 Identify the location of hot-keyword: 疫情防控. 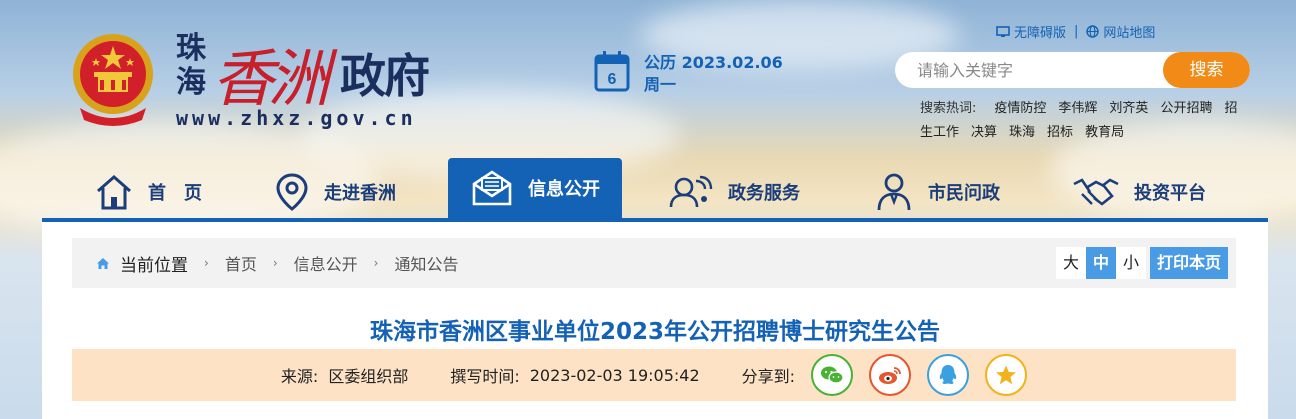
(1020, 108).